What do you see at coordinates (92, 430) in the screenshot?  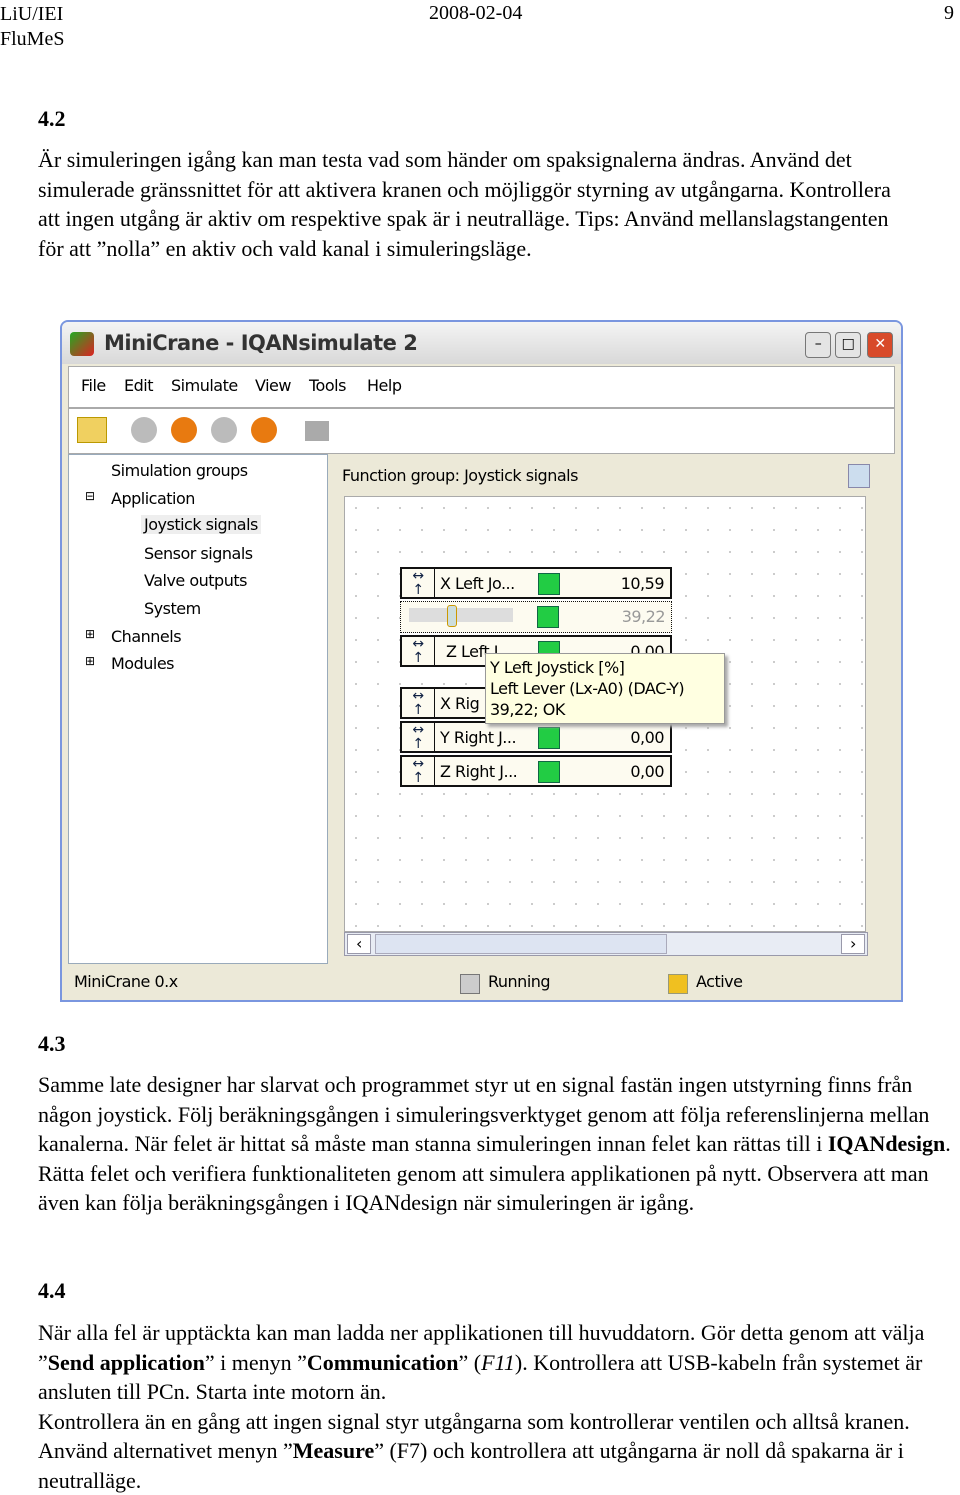 I see `open-folder-icon` at bounding box center [92, 430].